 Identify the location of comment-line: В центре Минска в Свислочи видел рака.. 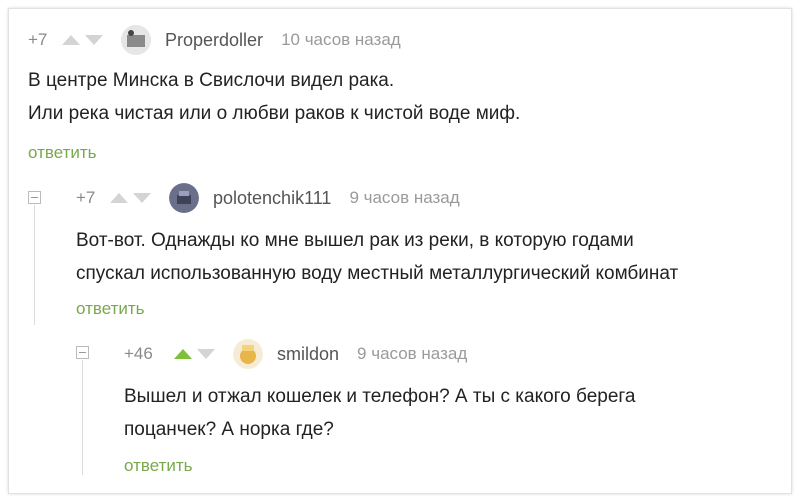
(211, 80).